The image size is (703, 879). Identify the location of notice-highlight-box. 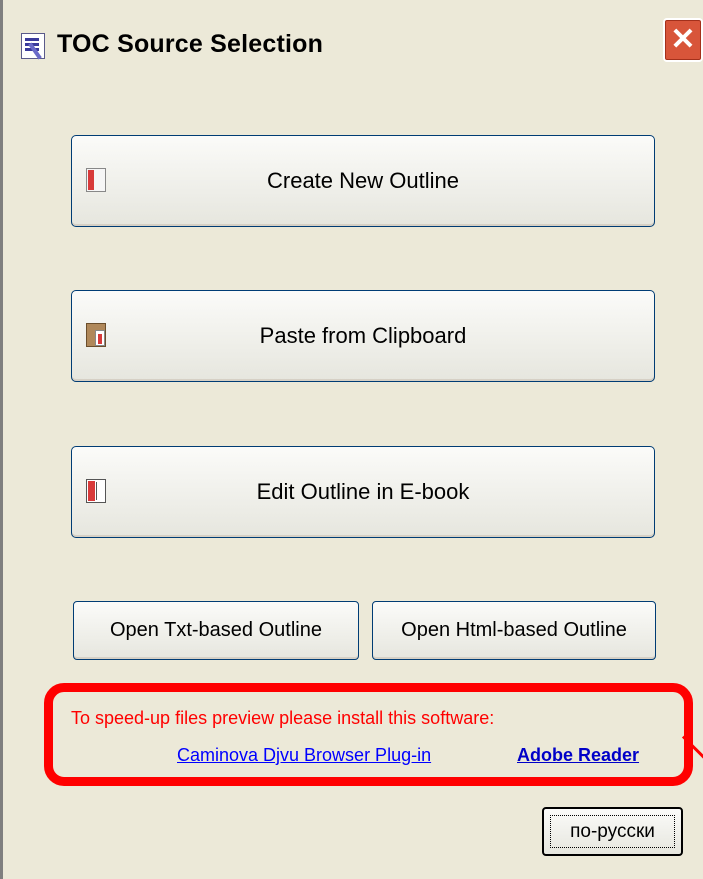
(368, 734).